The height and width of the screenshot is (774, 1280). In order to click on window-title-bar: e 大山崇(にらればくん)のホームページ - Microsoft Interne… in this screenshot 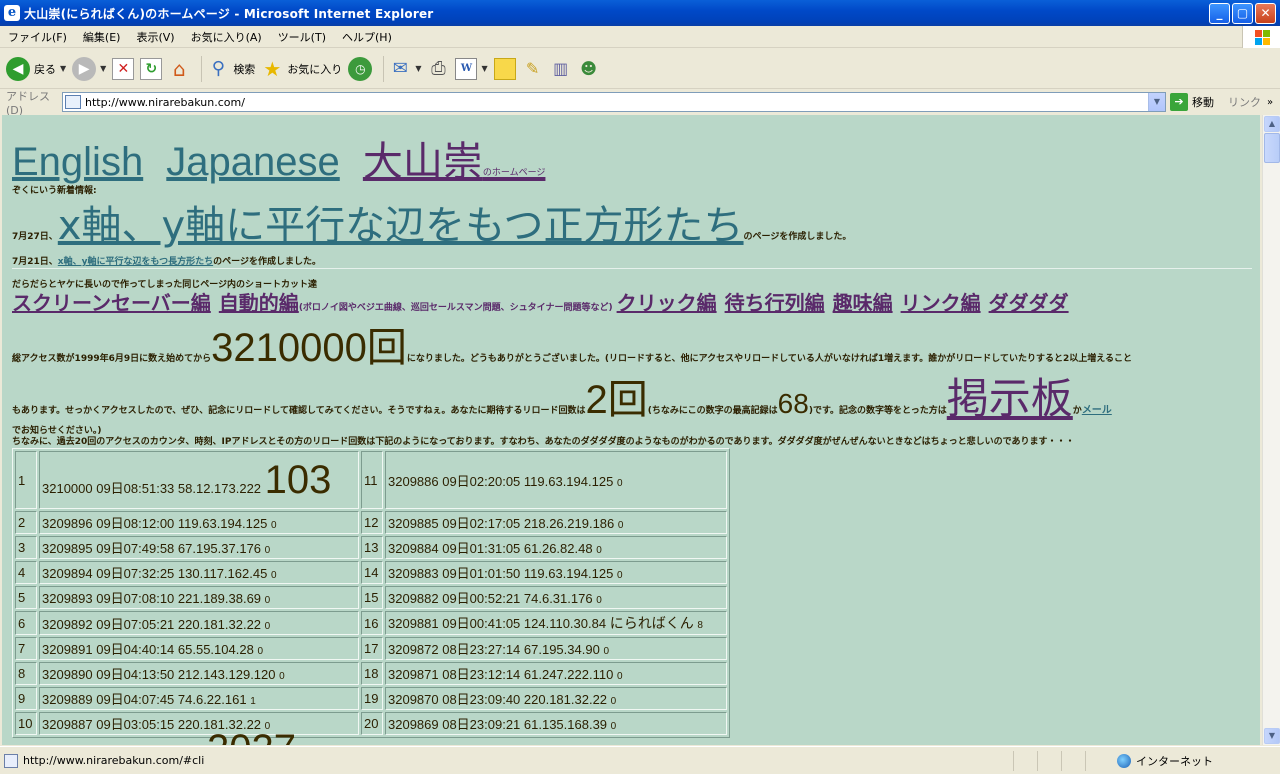, I will do `click(640, 13)`.